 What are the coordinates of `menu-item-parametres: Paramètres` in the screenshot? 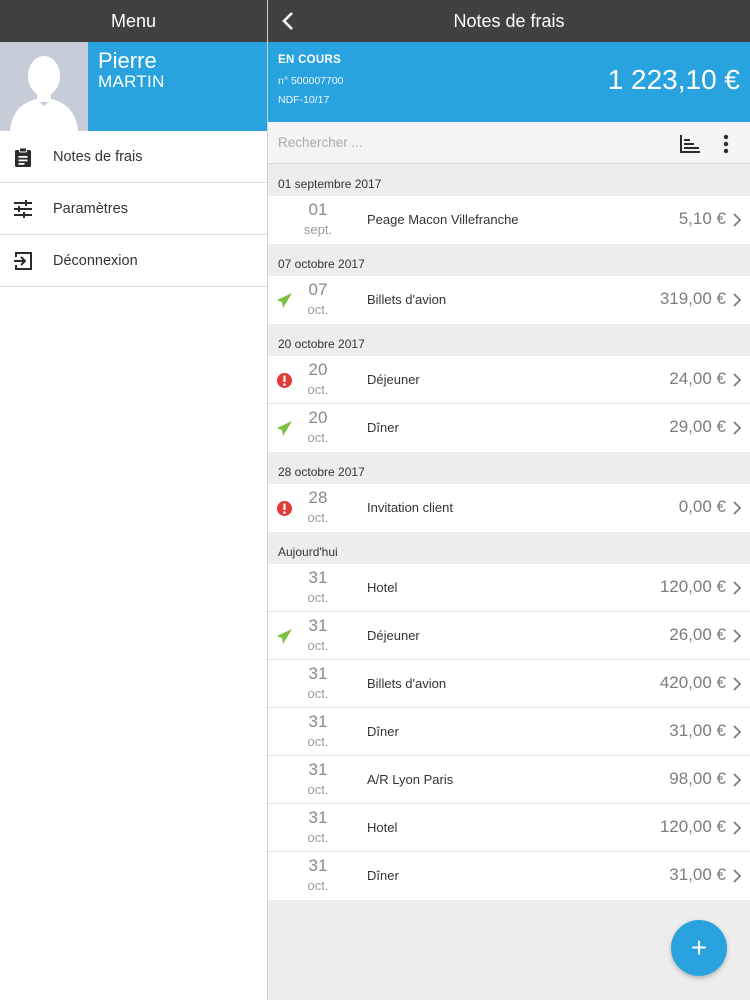 It's located at (133, 209).